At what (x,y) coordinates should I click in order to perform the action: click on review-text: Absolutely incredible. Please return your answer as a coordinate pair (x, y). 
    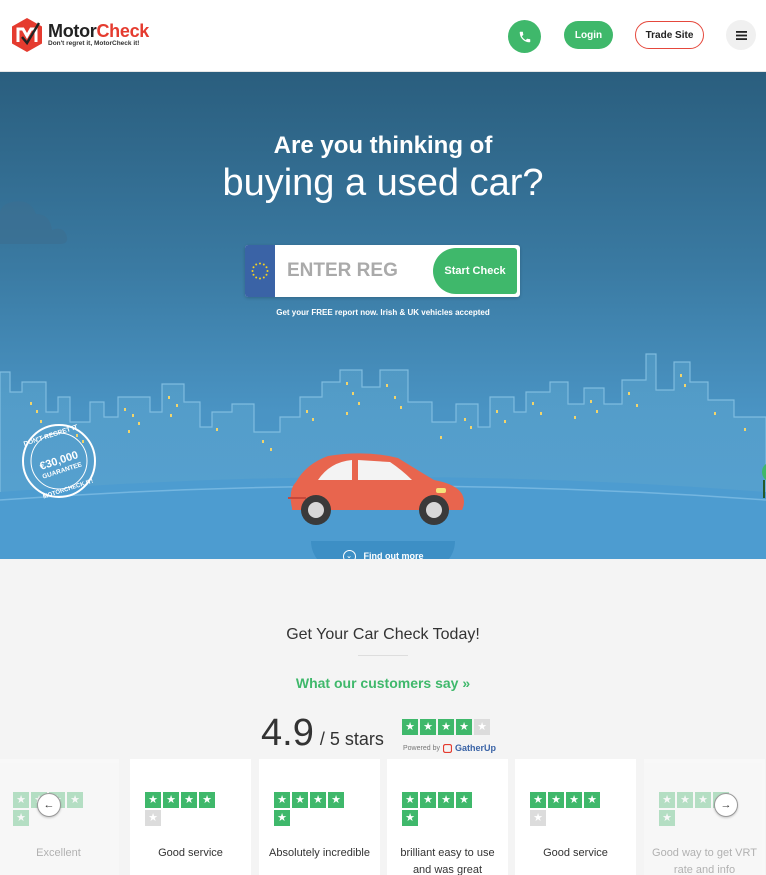
    Looking at the image, I should click on (319, 853).